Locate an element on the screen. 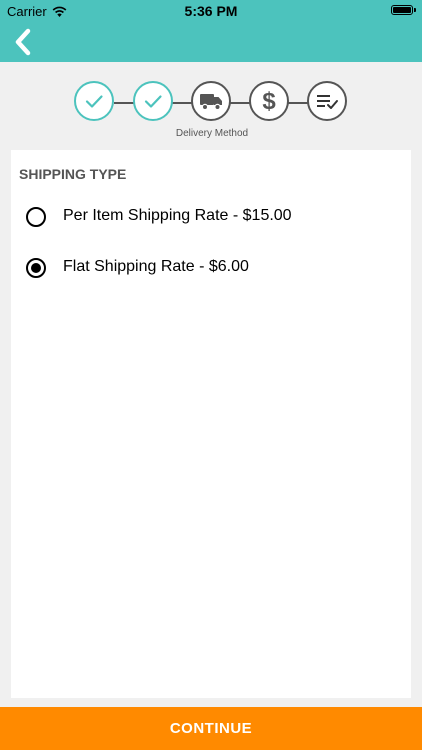 The height and width of the screenshot is (750, 422). back-button is located at coordinates (24, 42).